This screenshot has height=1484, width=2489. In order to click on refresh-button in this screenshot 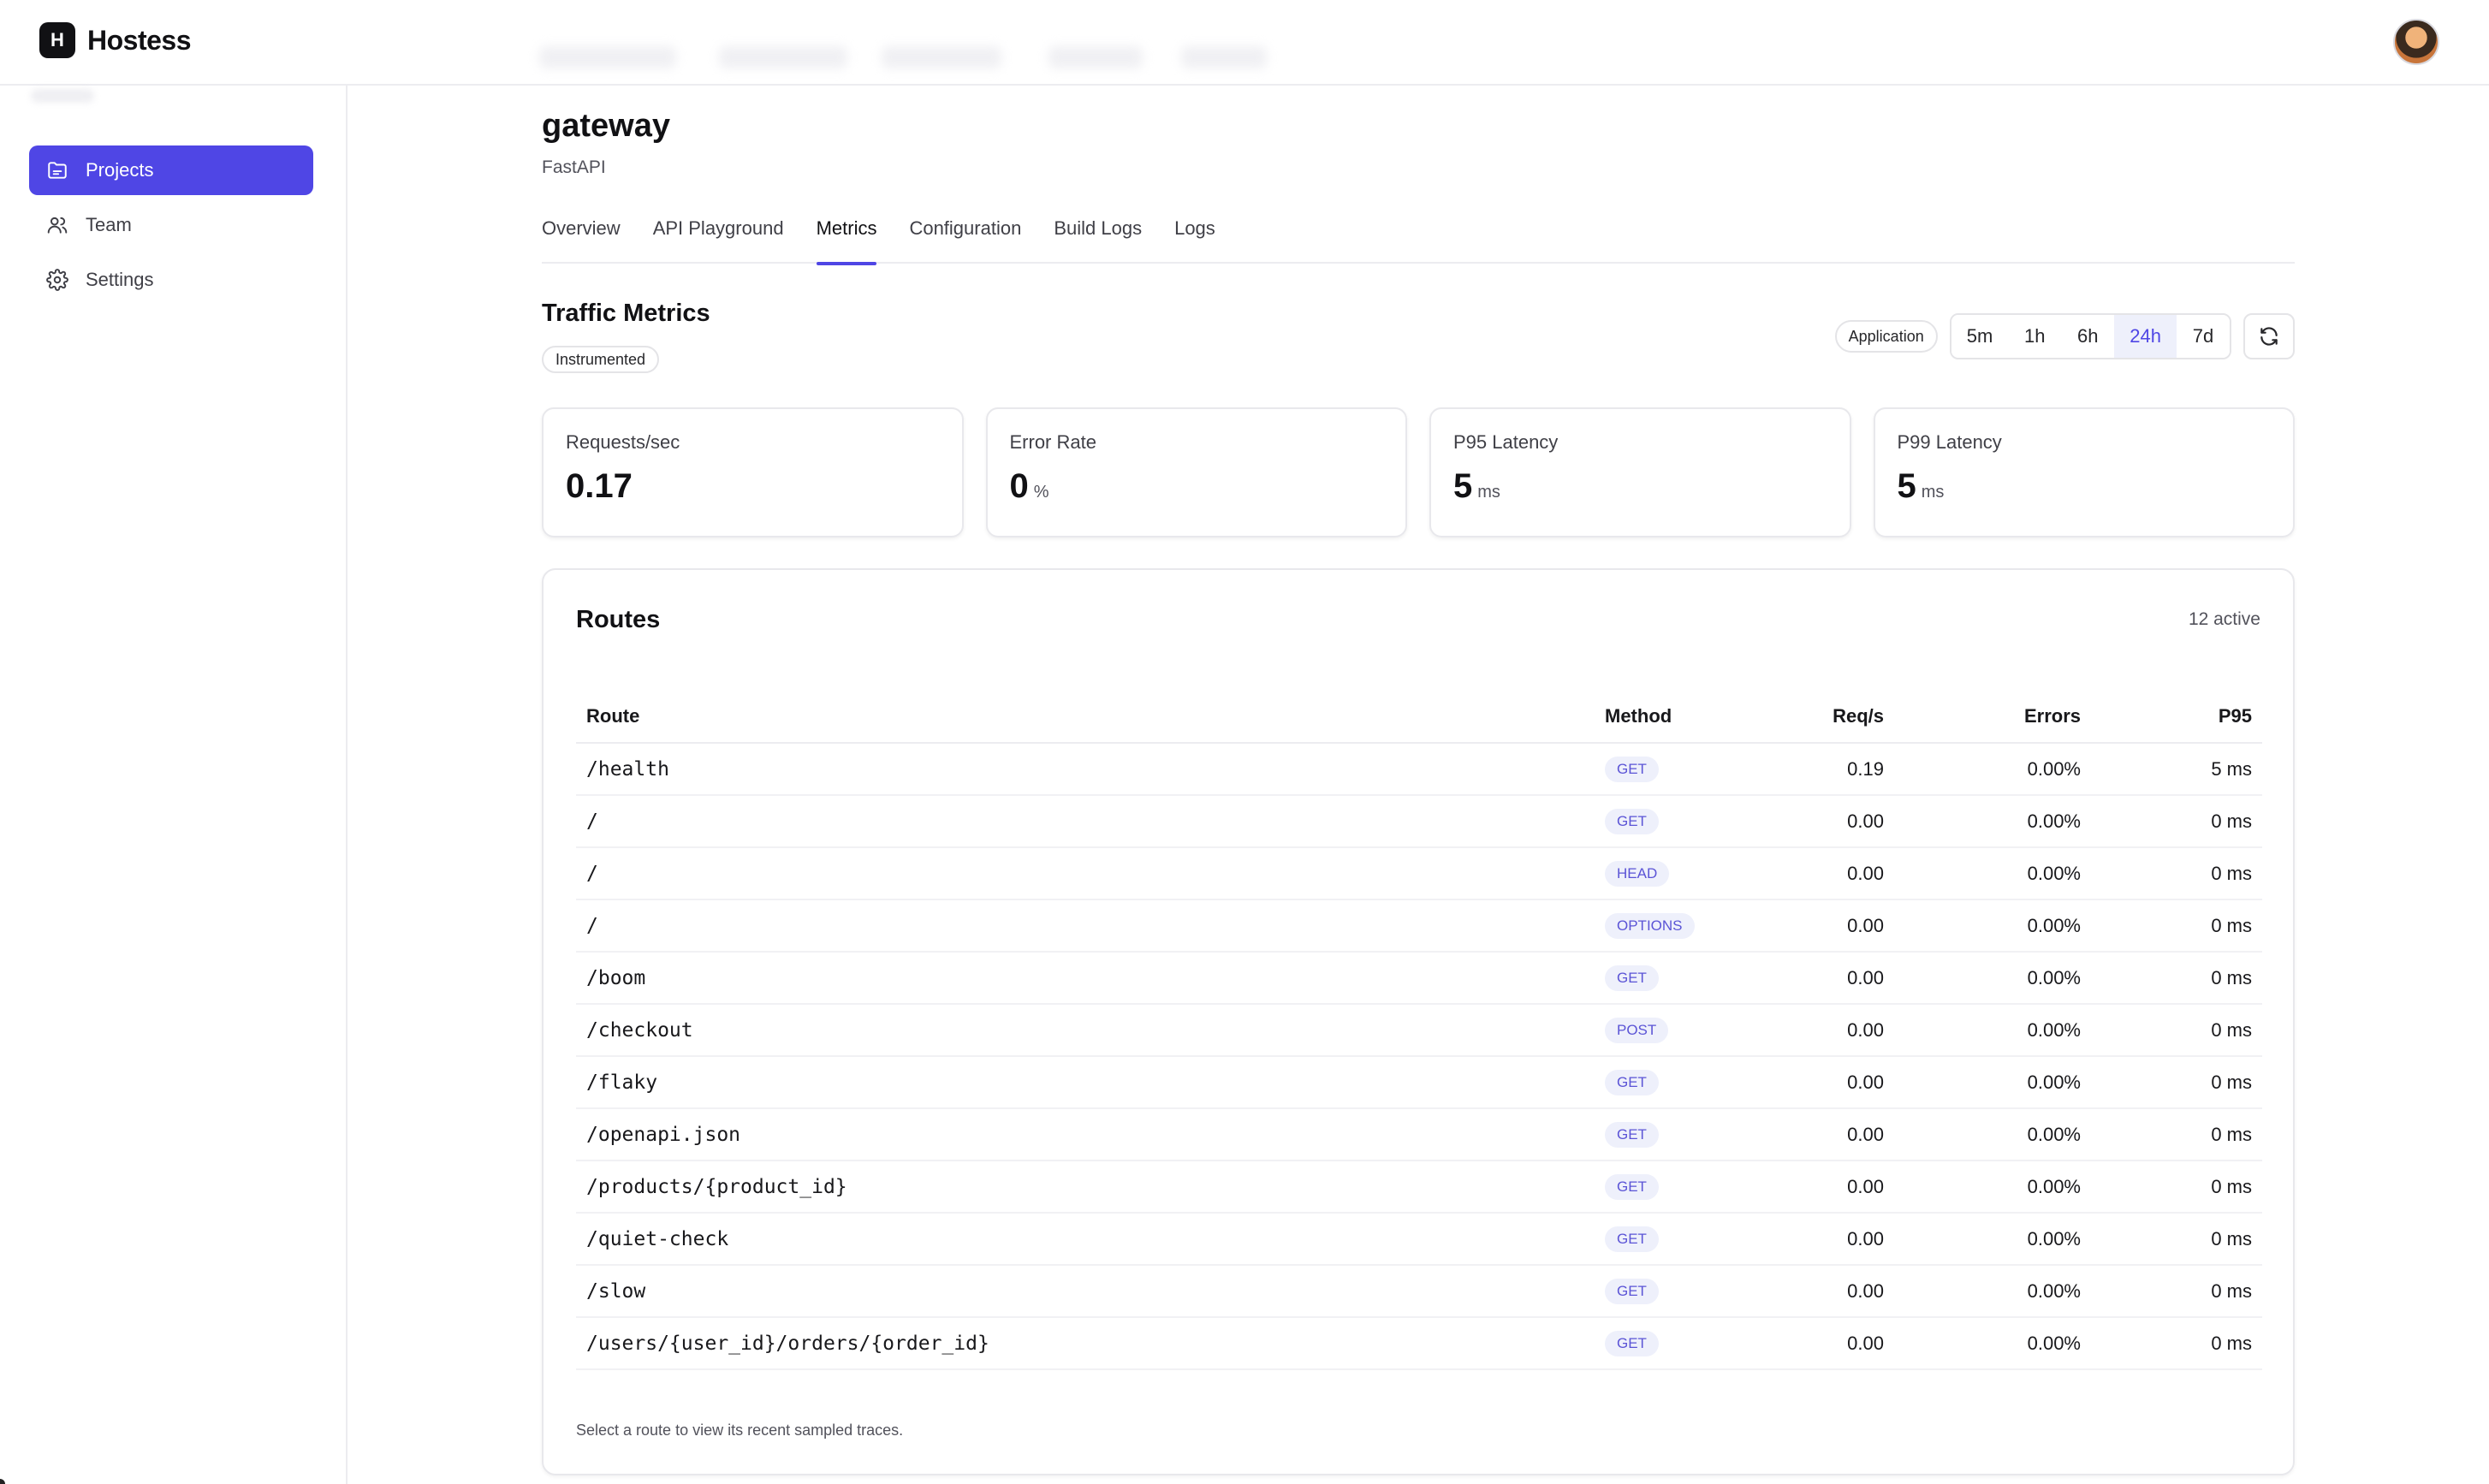, I will do `click(2269, 336)`.